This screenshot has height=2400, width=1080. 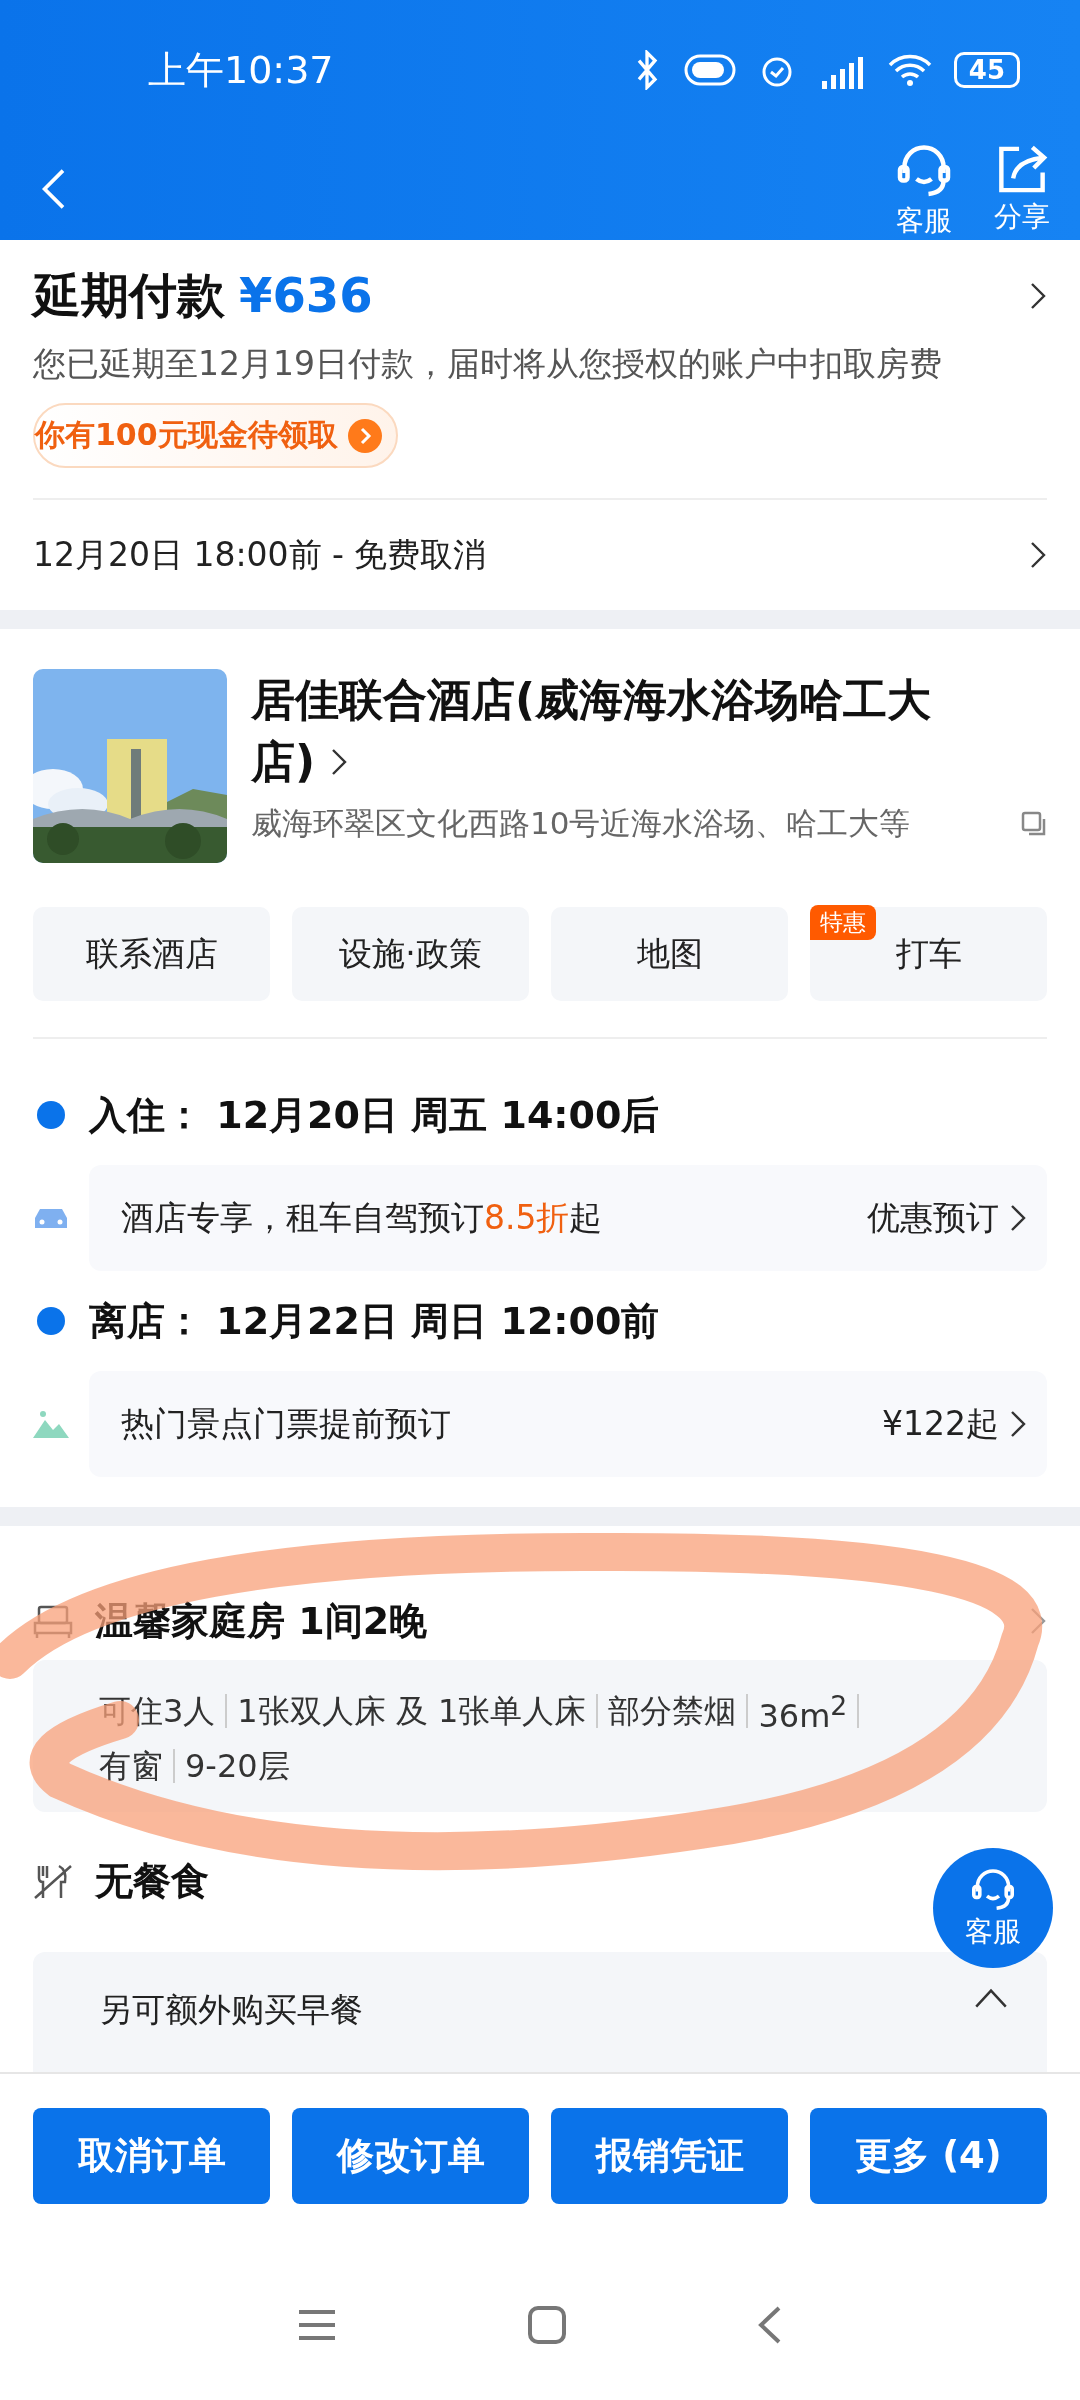 I want to click on offer-row: 酒店专享，租车自驾预订8.5折起 优惠预订, so click(x=568, y=1218).